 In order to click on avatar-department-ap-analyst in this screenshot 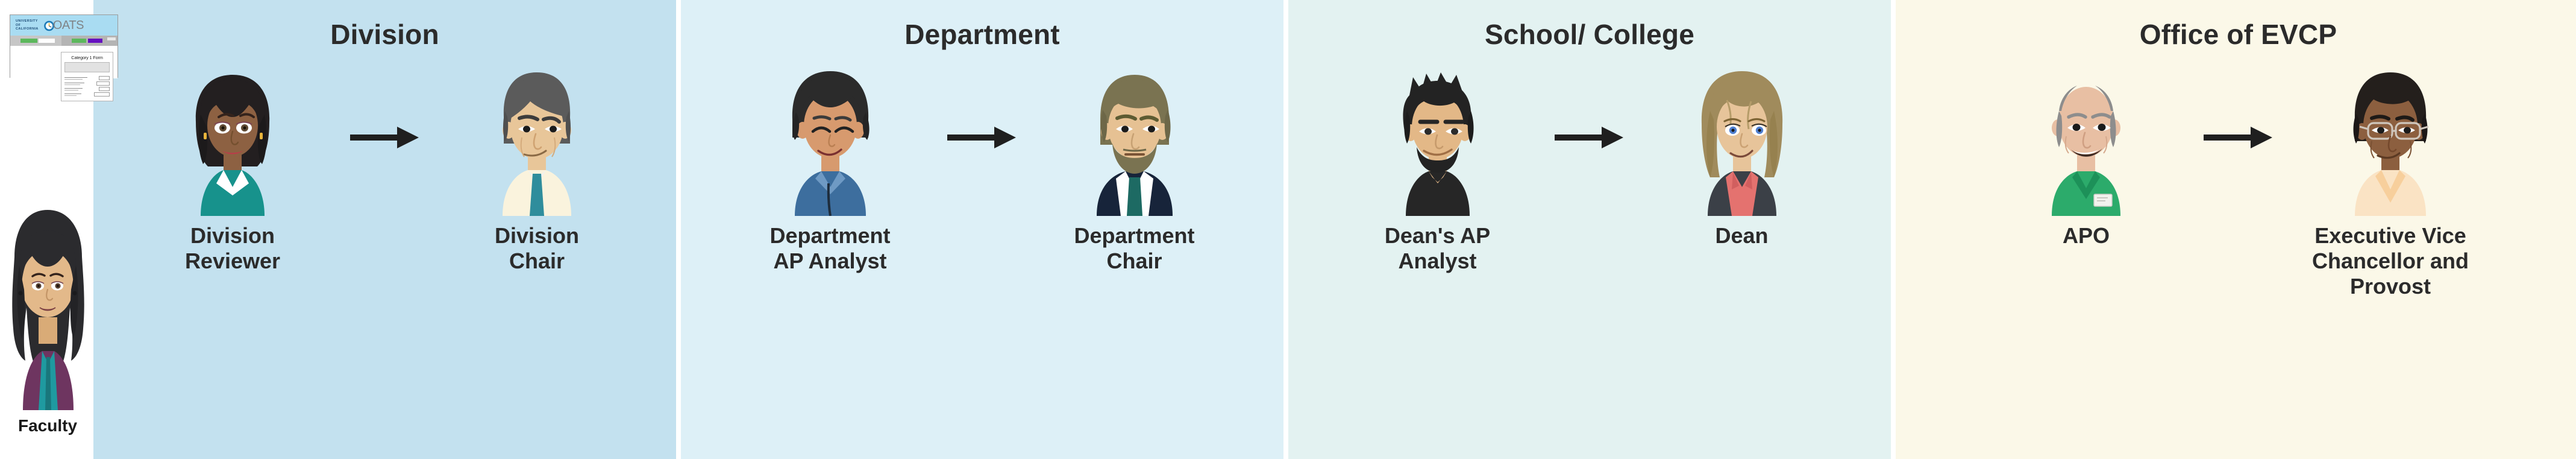, I will do `click(831, 144)`.